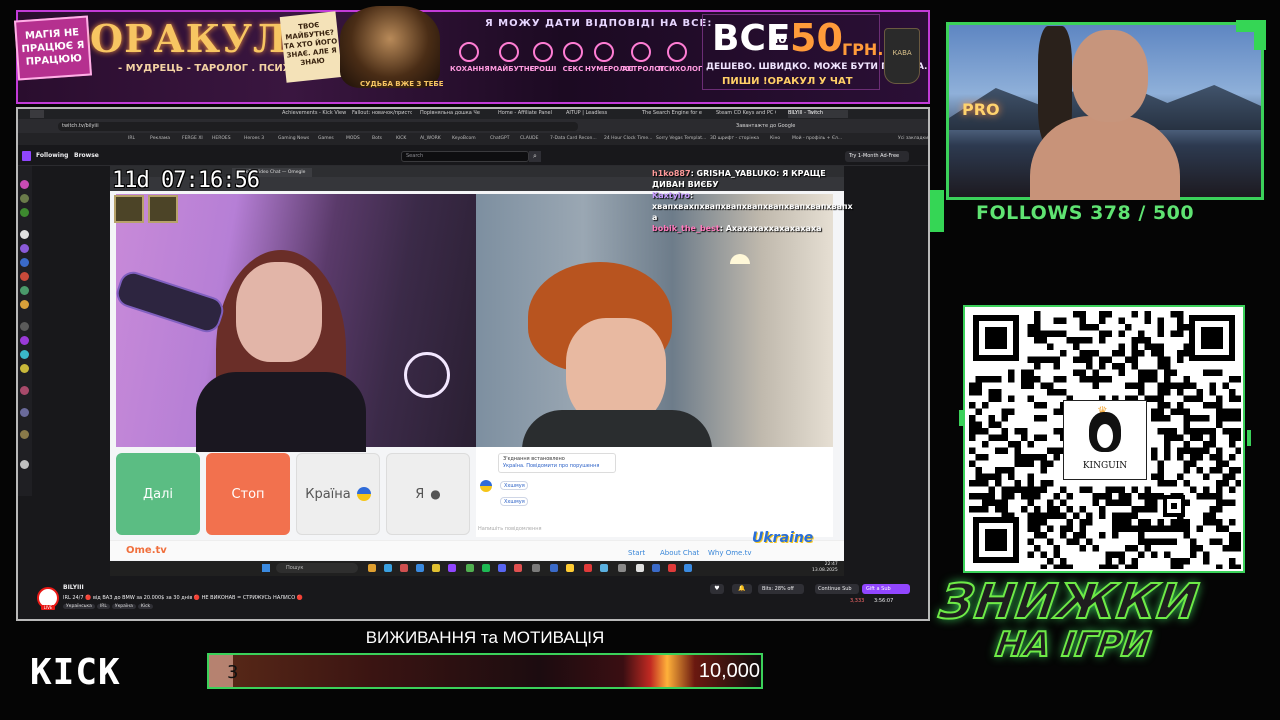 The image size is (1280, 720). What do you see at coordinates (436, 568) in the screenshot?
I see `chrome-icon` at bounding box center [436, 568].